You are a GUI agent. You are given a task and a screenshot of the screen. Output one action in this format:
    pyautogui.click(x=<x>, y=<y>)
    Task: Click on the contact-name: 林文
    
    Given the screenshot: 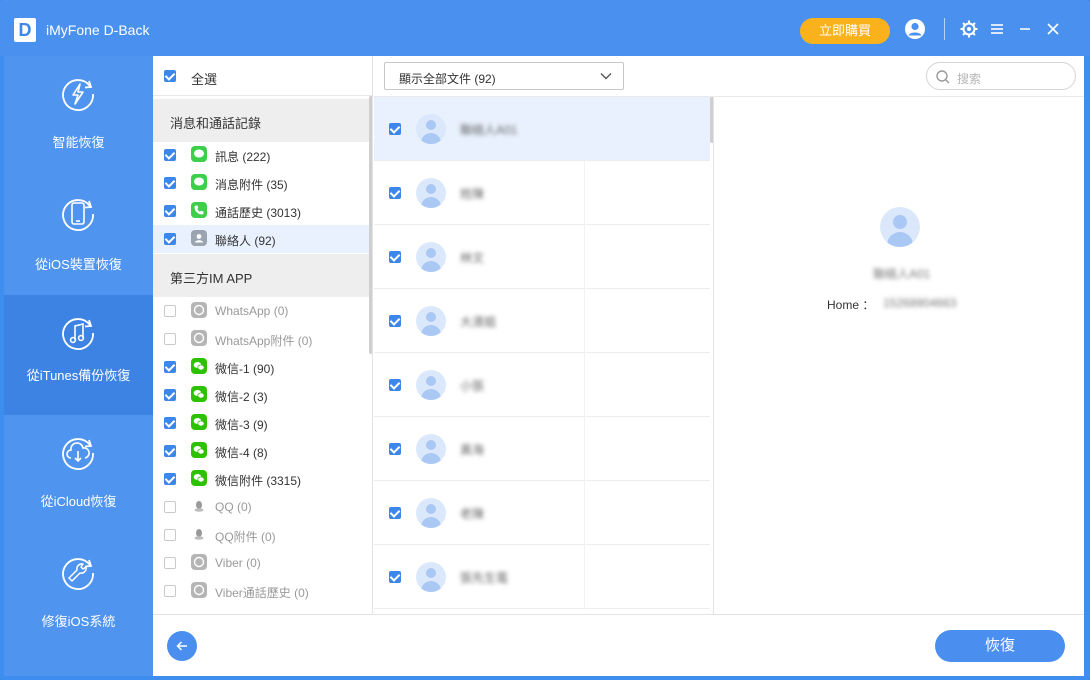 What is the action you would take?
    pyautogui.click(x=472, y=258)
    